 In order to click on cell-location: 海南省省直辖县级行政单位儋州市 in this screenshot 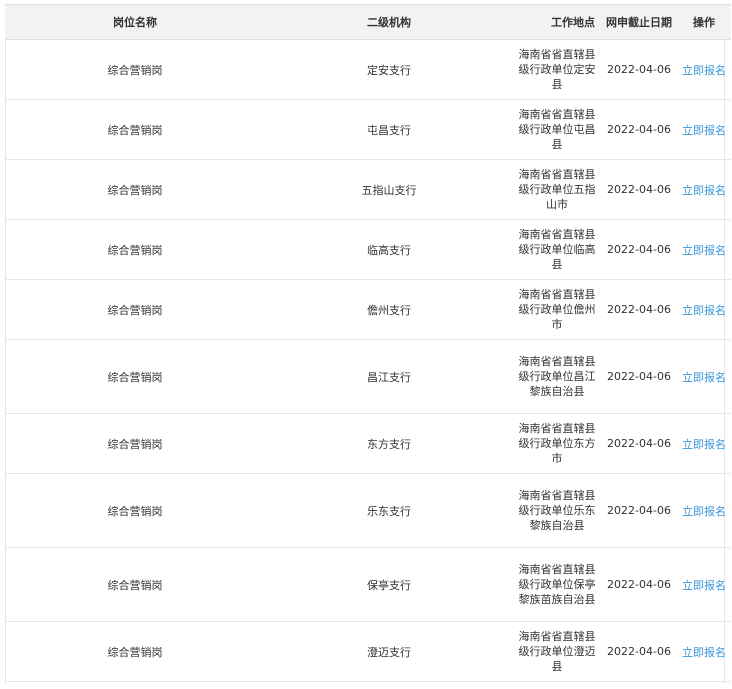, I will do `click(557, 309)`.